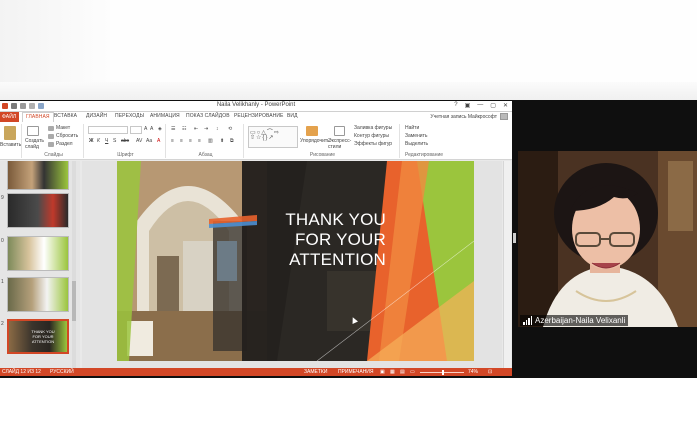  Describe the element at coordinates (10, 133) in the screenshot. I see `paste-icon` at that location.